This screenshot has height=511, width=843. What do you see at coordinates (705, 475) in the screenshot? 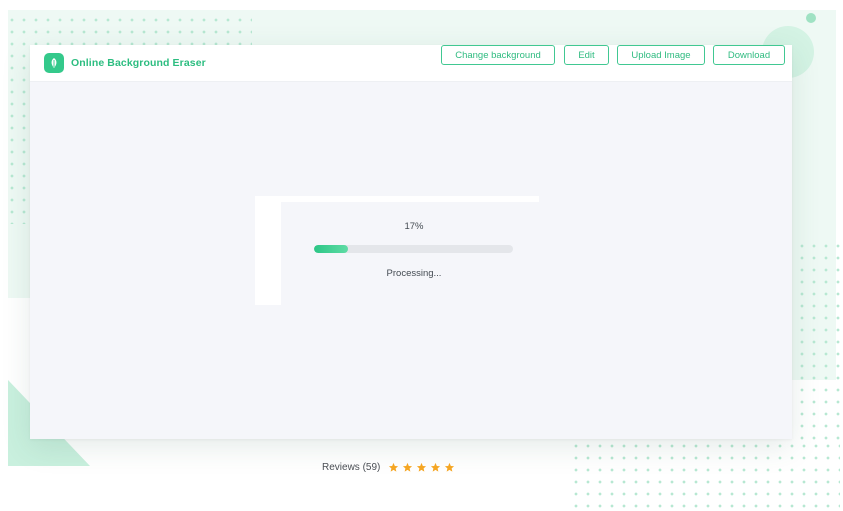
I see `dot-pattern-bottom-right` at bounding box center [705, 475].